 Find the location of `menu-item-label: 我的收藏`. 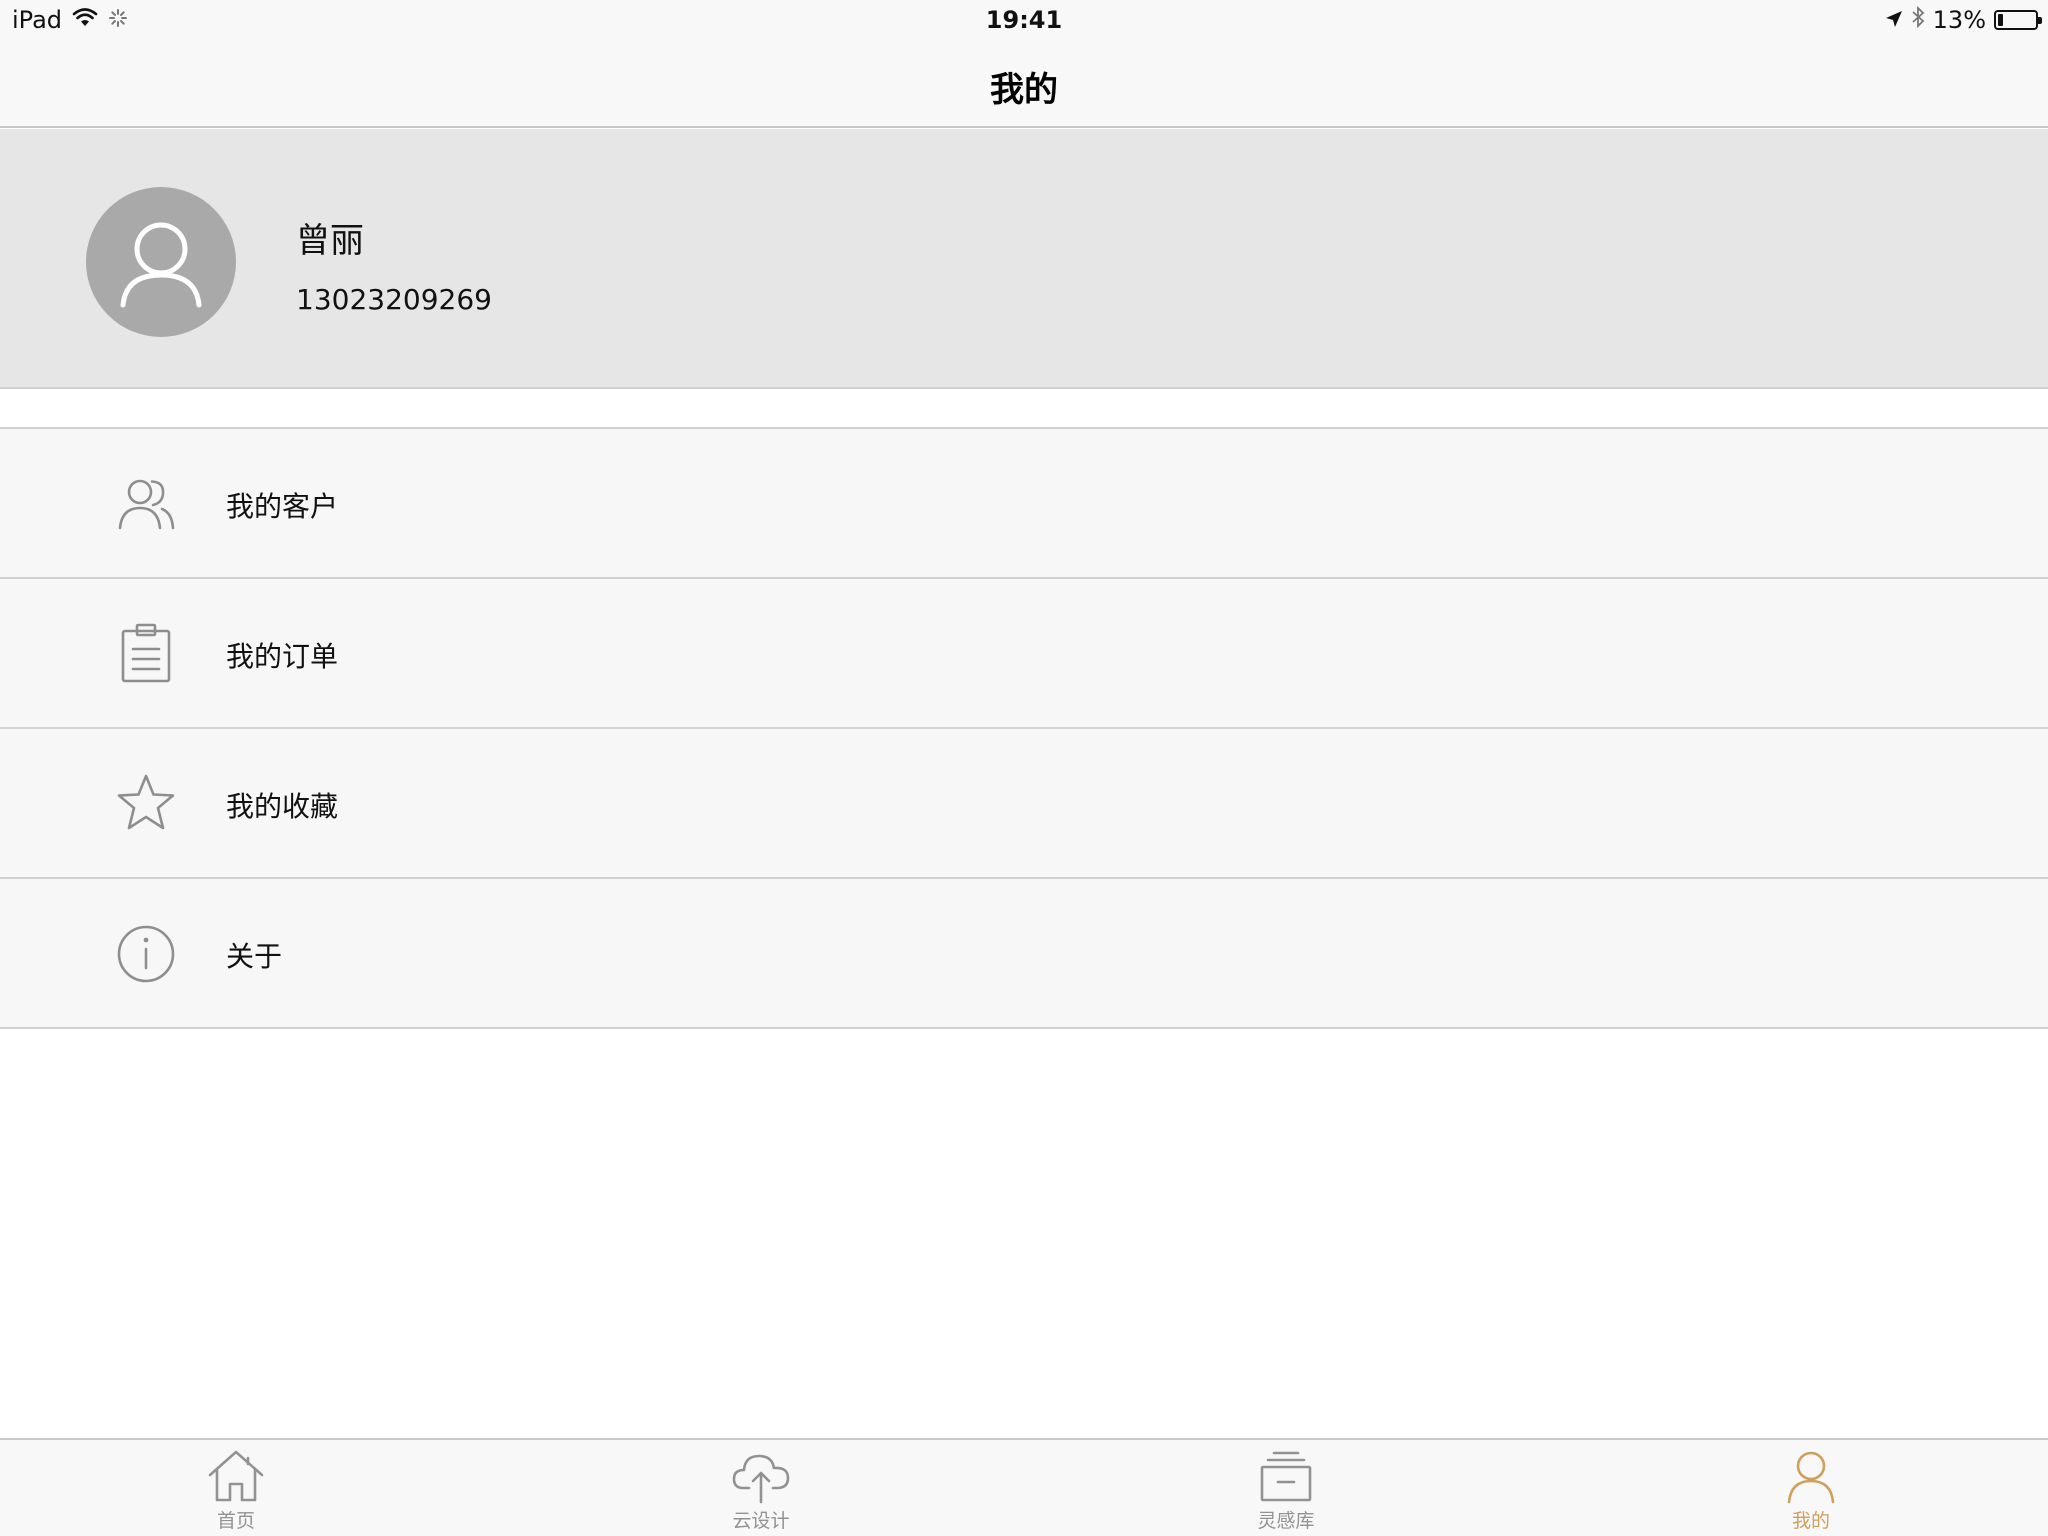

menu-item-label: 我的收藏 is located at coordinates (282, 806).